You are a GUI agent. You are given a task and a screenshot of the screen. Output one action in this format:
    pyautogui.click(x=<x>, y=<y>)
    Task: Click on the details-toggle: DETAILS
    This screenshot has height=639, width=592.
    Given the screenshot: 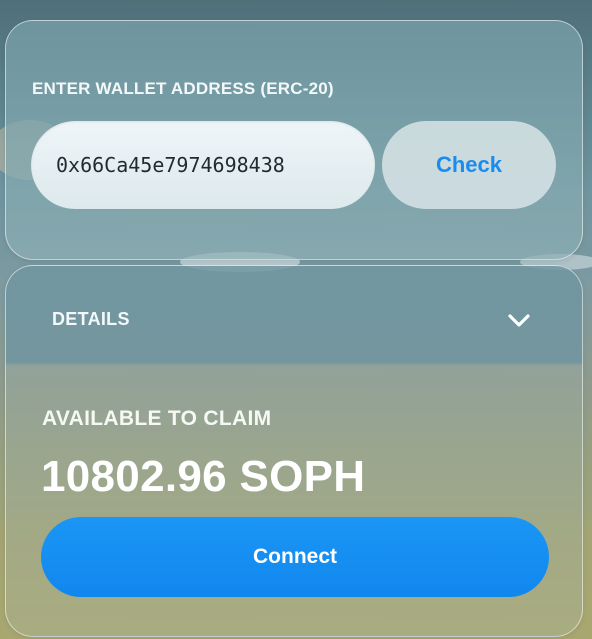 What is the action you would take?
    pyautogui.click(x=294, y=315)
    